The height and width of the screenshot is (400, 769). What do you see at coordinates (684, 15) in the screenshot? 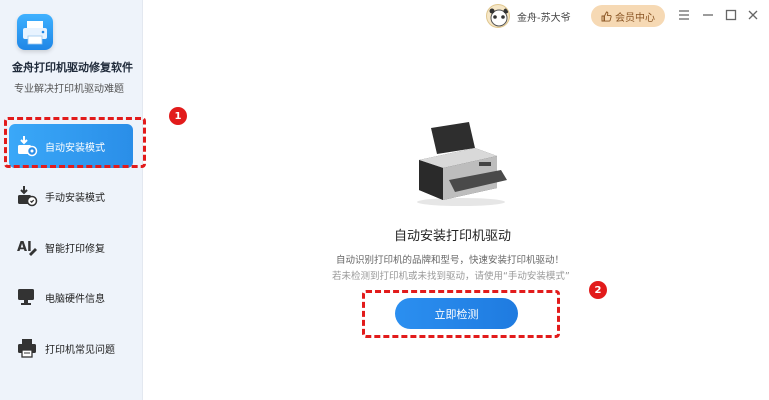
I see `menu-icon` at bounding box center [684, 15].